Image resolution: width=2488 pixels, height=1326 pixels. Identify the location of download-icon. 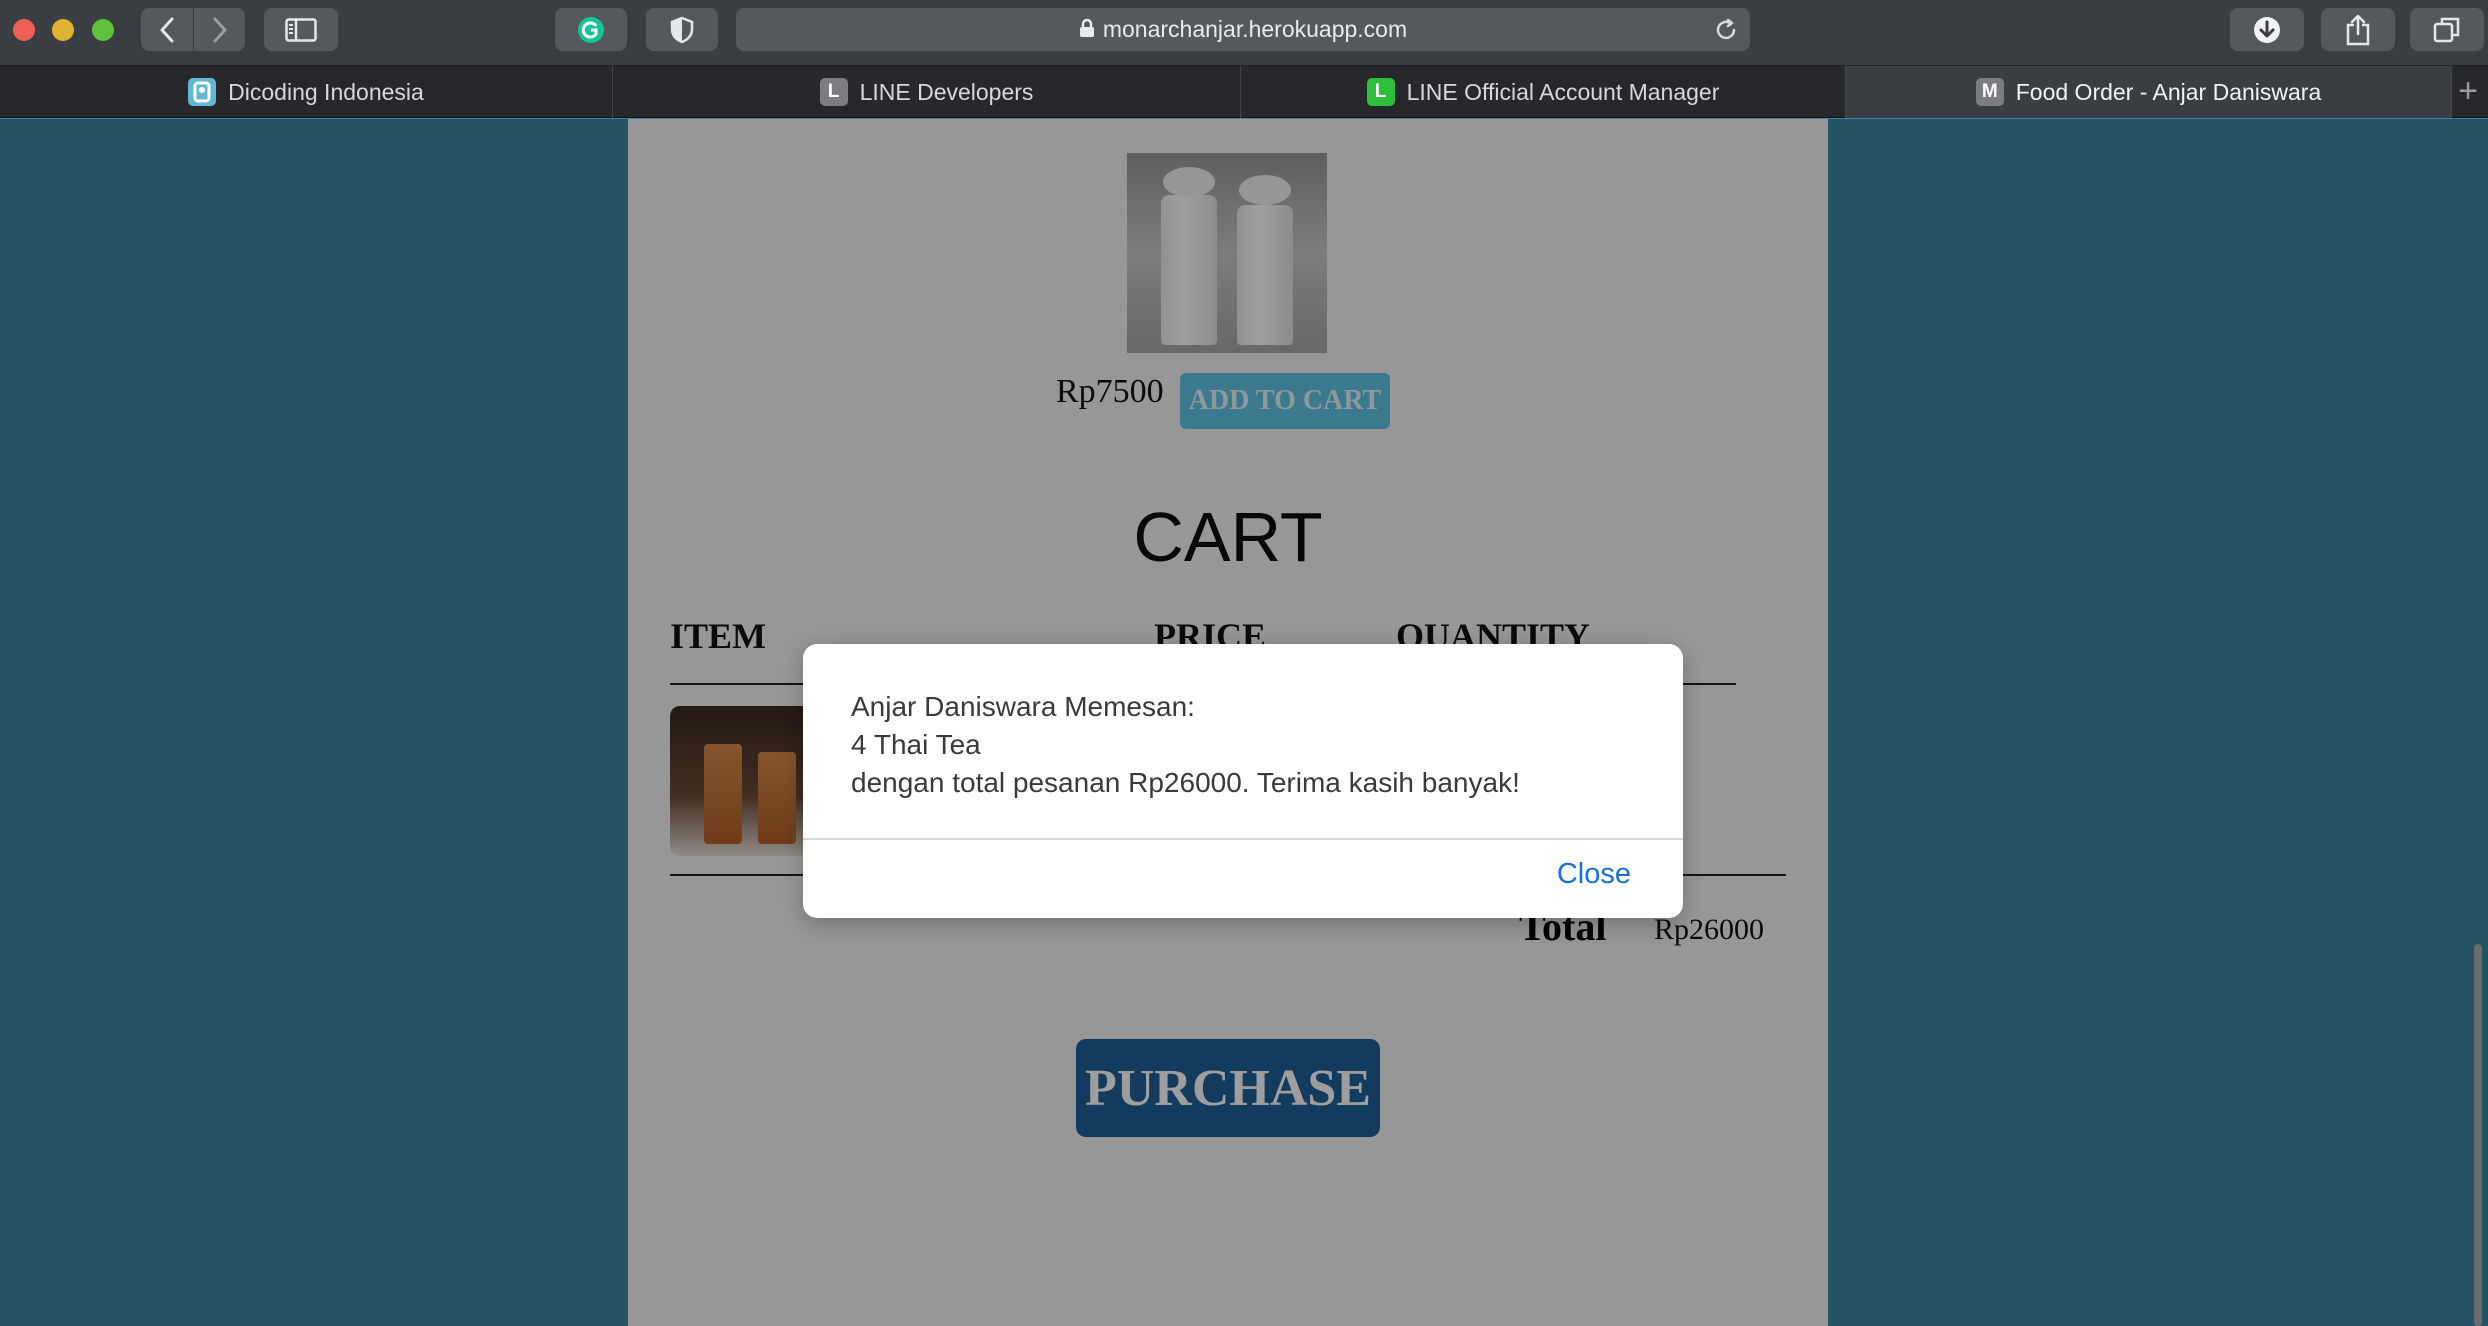
(2267, 29).